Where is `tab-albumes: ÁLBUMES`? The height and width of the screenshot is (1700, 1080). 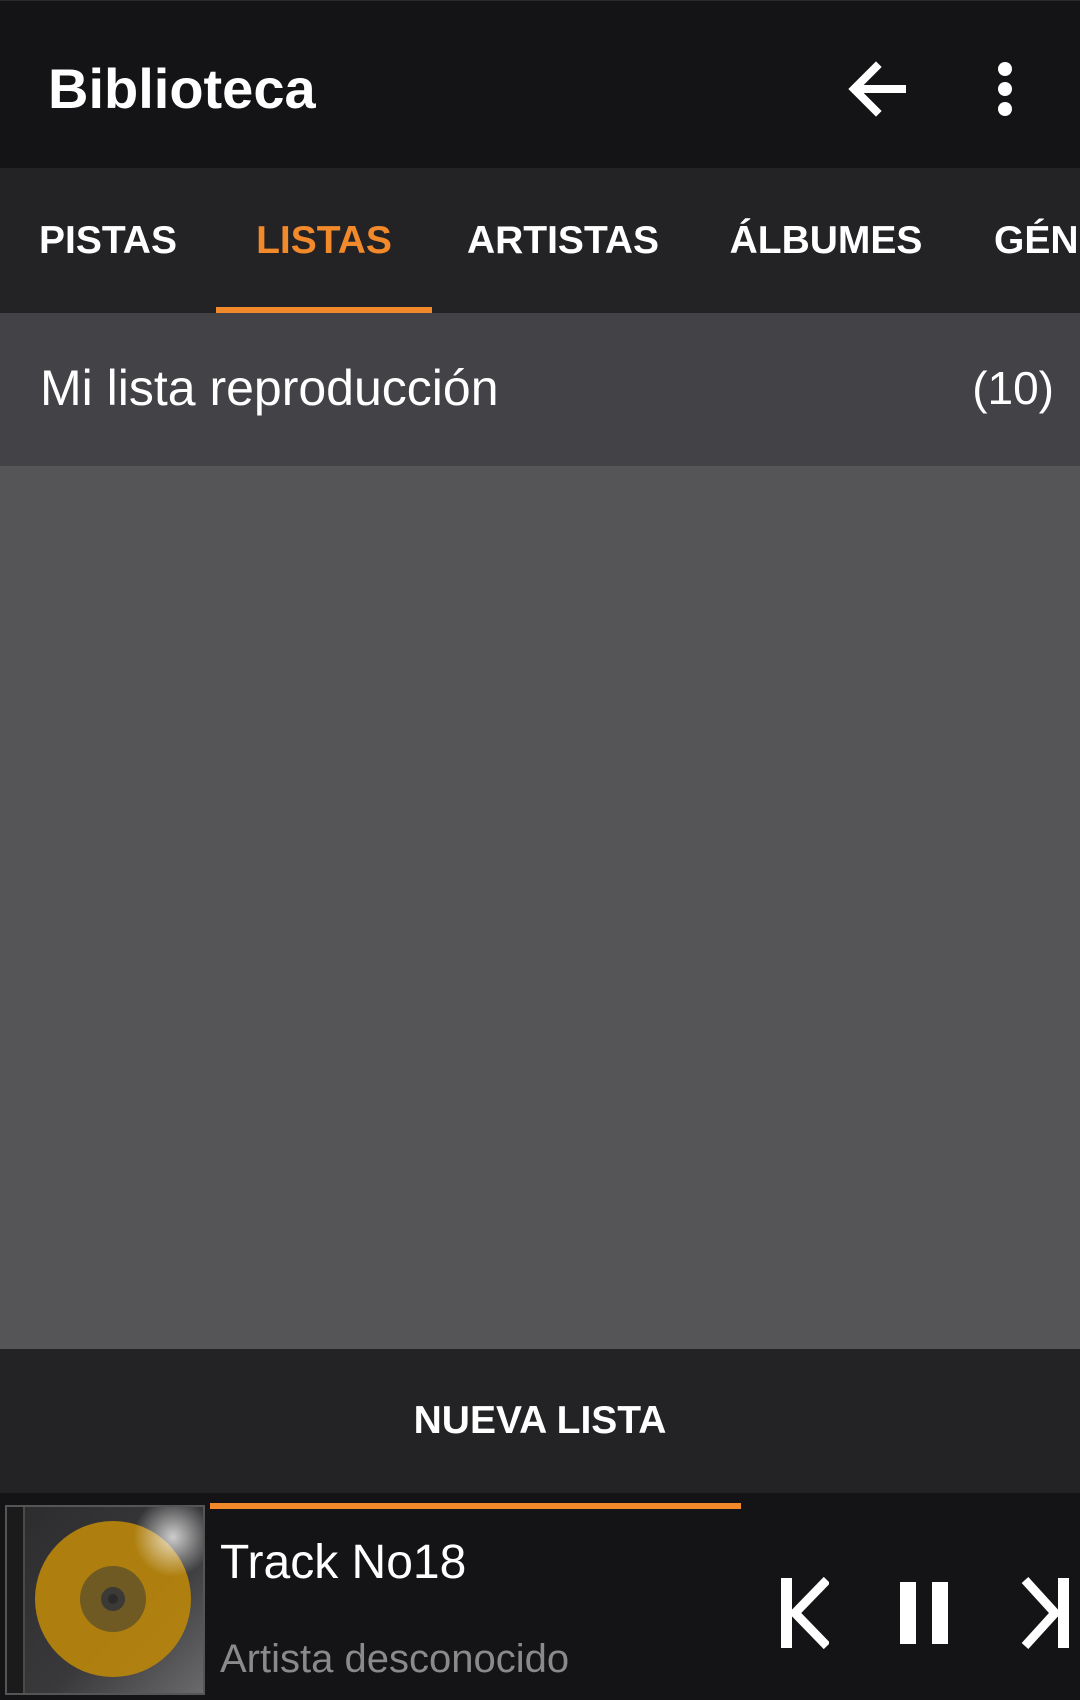 tab-albumes: ÁLBUMES is located at coordinates (826, 240).